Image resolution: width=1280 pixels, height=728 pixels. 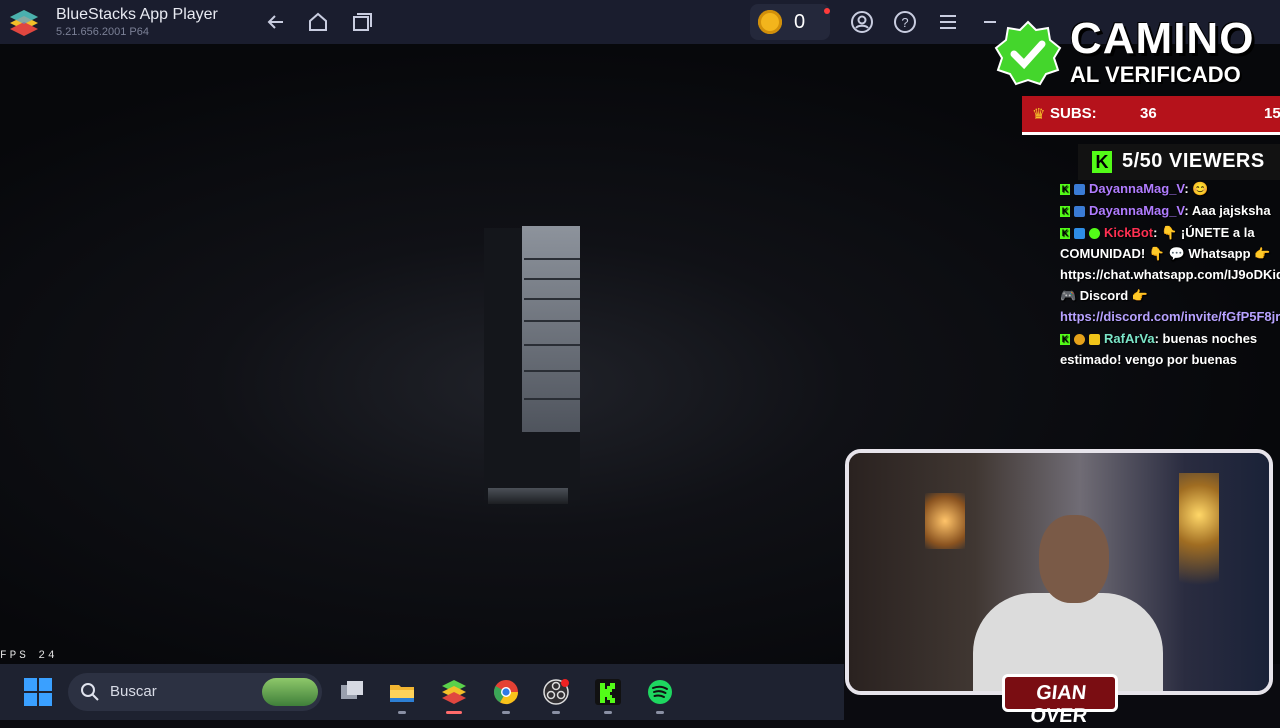 I want to click on subs-goal-bar: ♛ SUBS: 36 15, so click(x=1151, y=115).